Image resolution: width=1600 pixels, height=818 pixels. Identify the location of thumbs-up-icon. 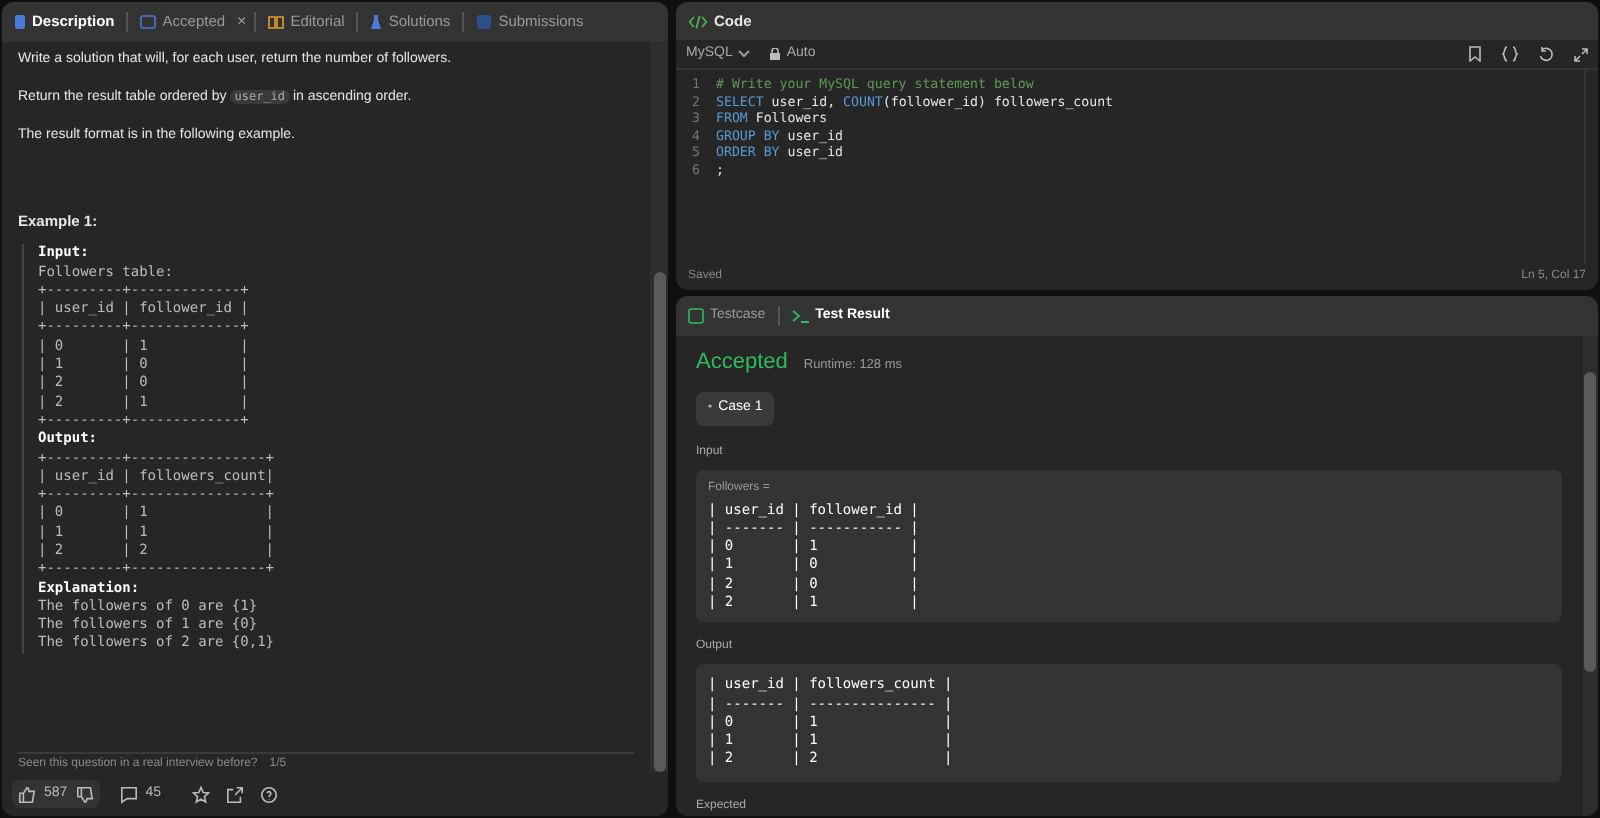
(27, 794).